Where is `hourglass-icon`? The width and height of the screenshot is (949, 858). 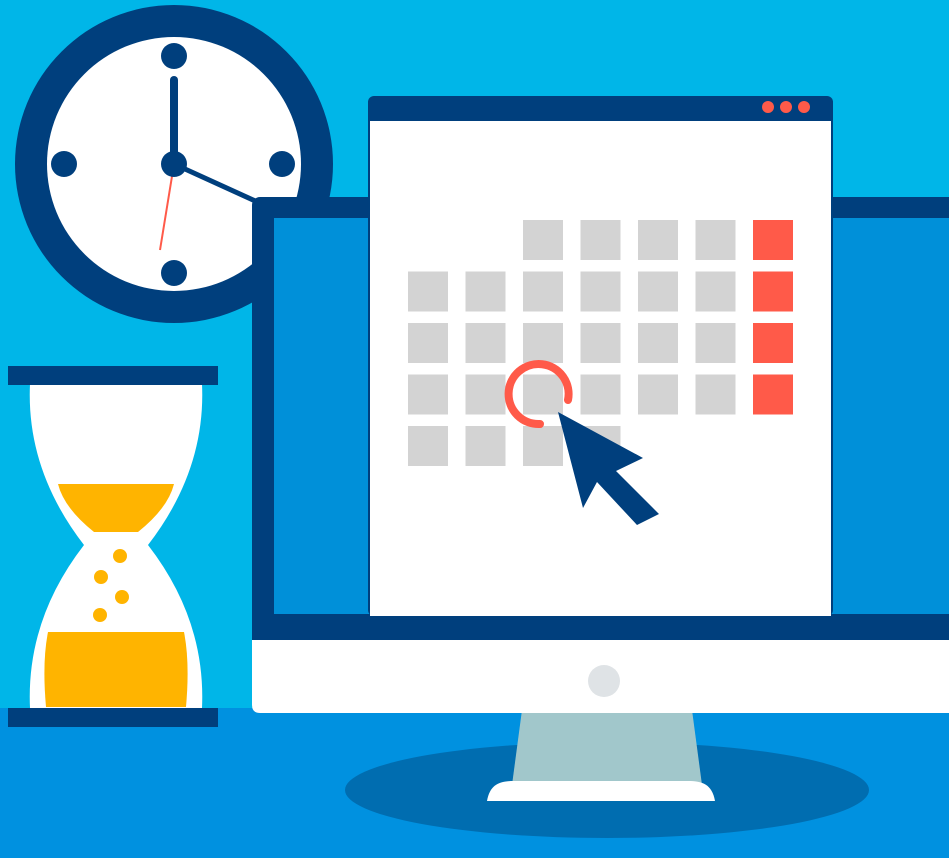 hourglass-icon is located at coordinates (113, 546).